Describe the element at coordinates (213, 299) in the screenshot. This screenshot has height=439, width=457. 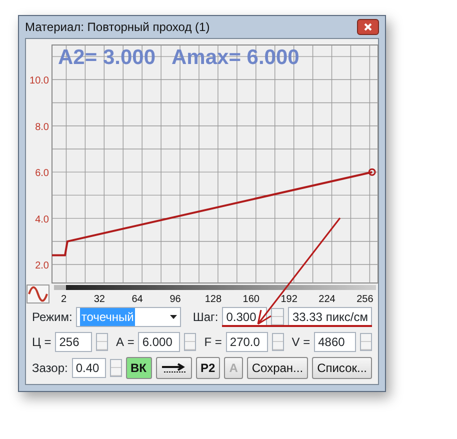
I see `x-tick-label: 128` at that location.